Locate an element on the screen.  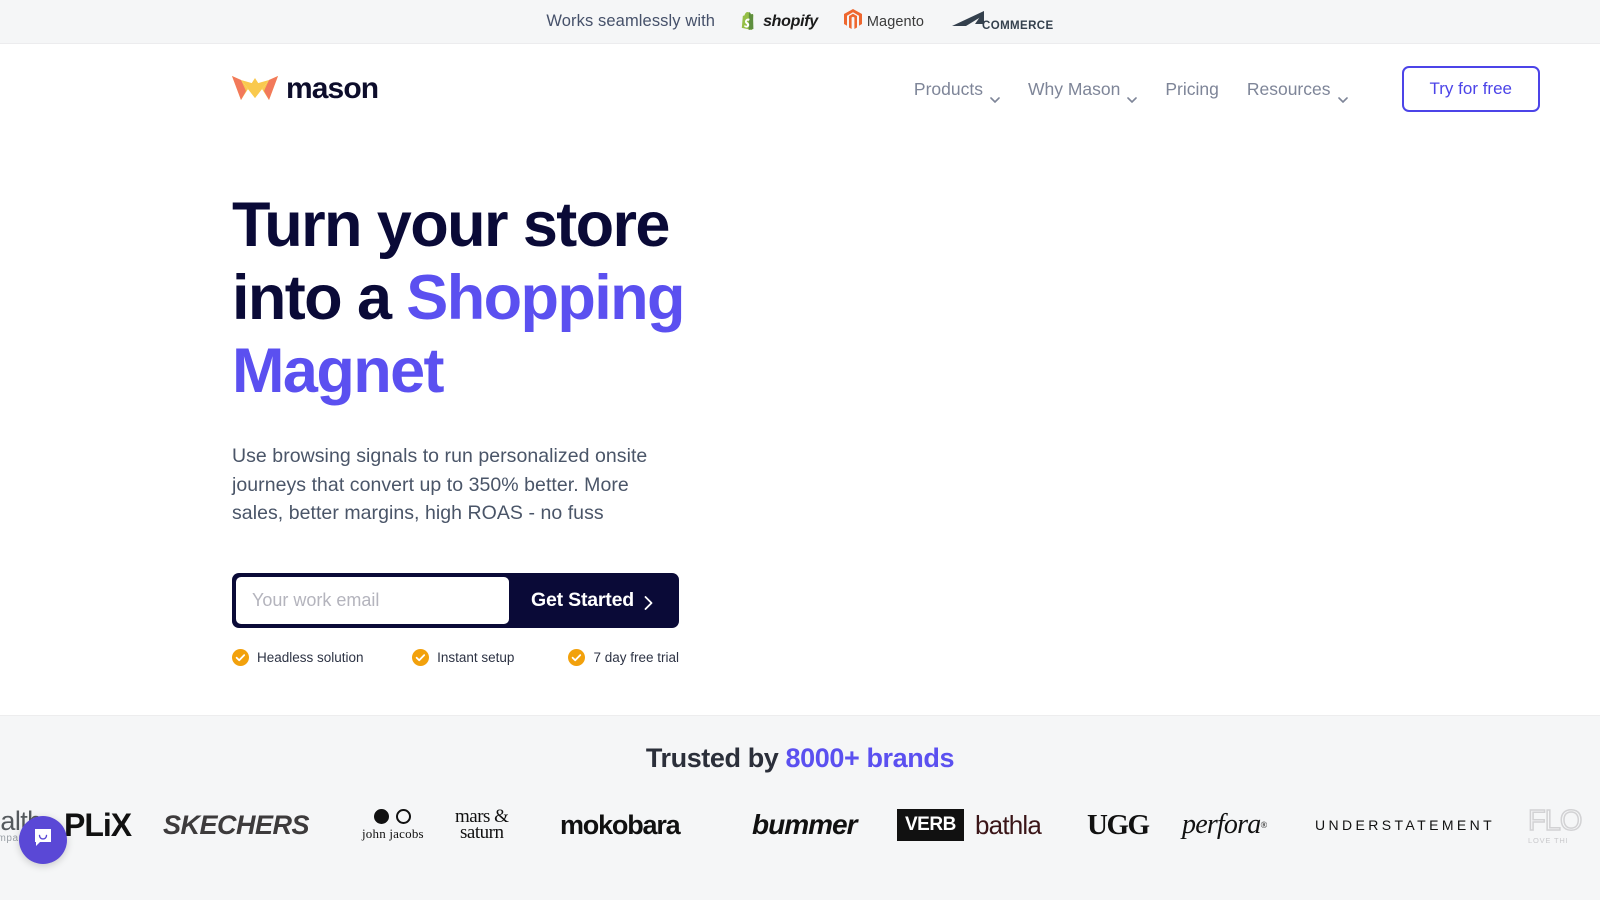
mason-logo-icon is located at coordinates (255, 89).